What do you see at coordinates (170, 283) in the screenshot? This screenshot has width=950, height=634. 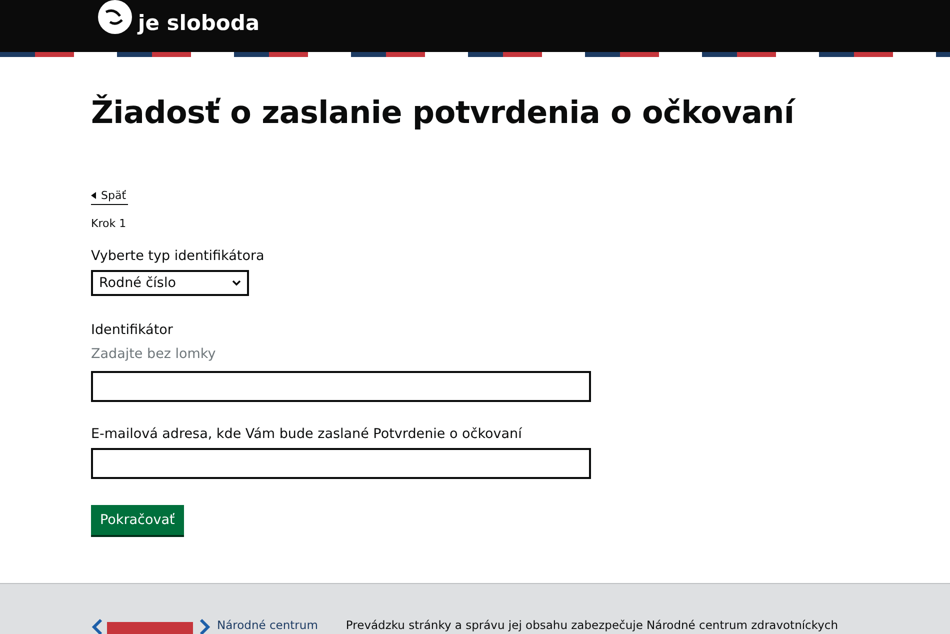 I see `identifier-type-select: Rodné číslo` at bounding box center [170, 283].